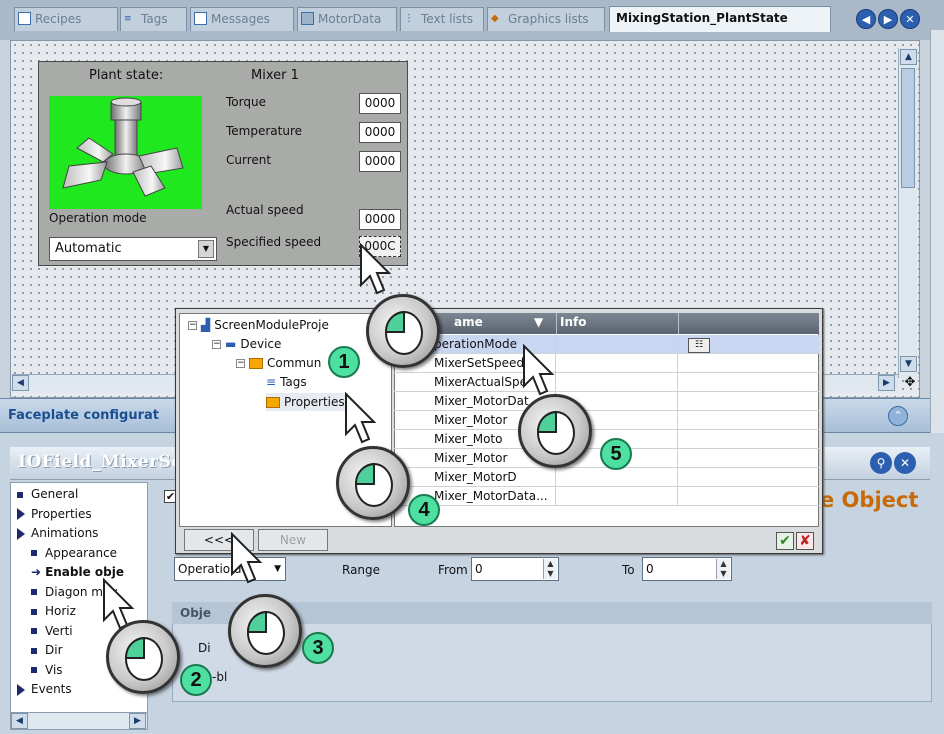 Image resolution: width=944 pixels, height=734 pixels. I want to click on tag-list-header: ame ▼ Info, so click(606, 323).